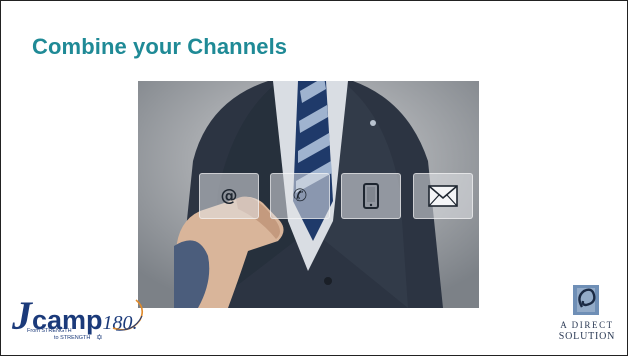 Image resolution: width=628 pixels, height=356 pixels. Describe the element at coordinates (72, 338) in the screenshot. I see `jcamp-tagline-2: to STRENGTH` at that location.